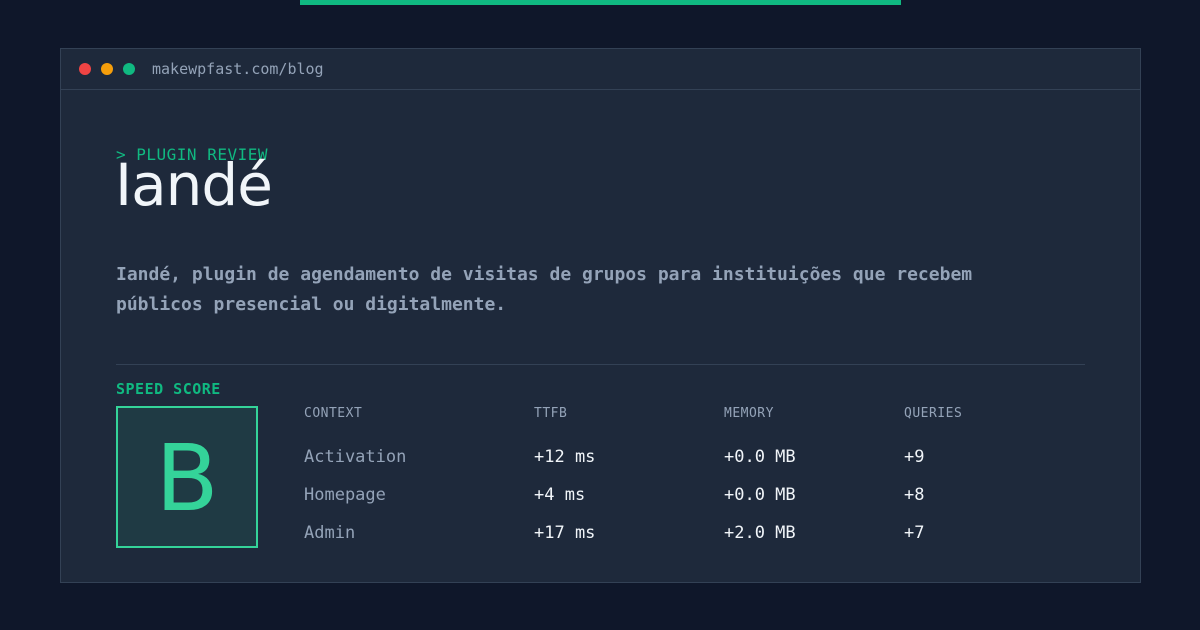  I want to click on minimize-dot-icon, so click(107, 69).